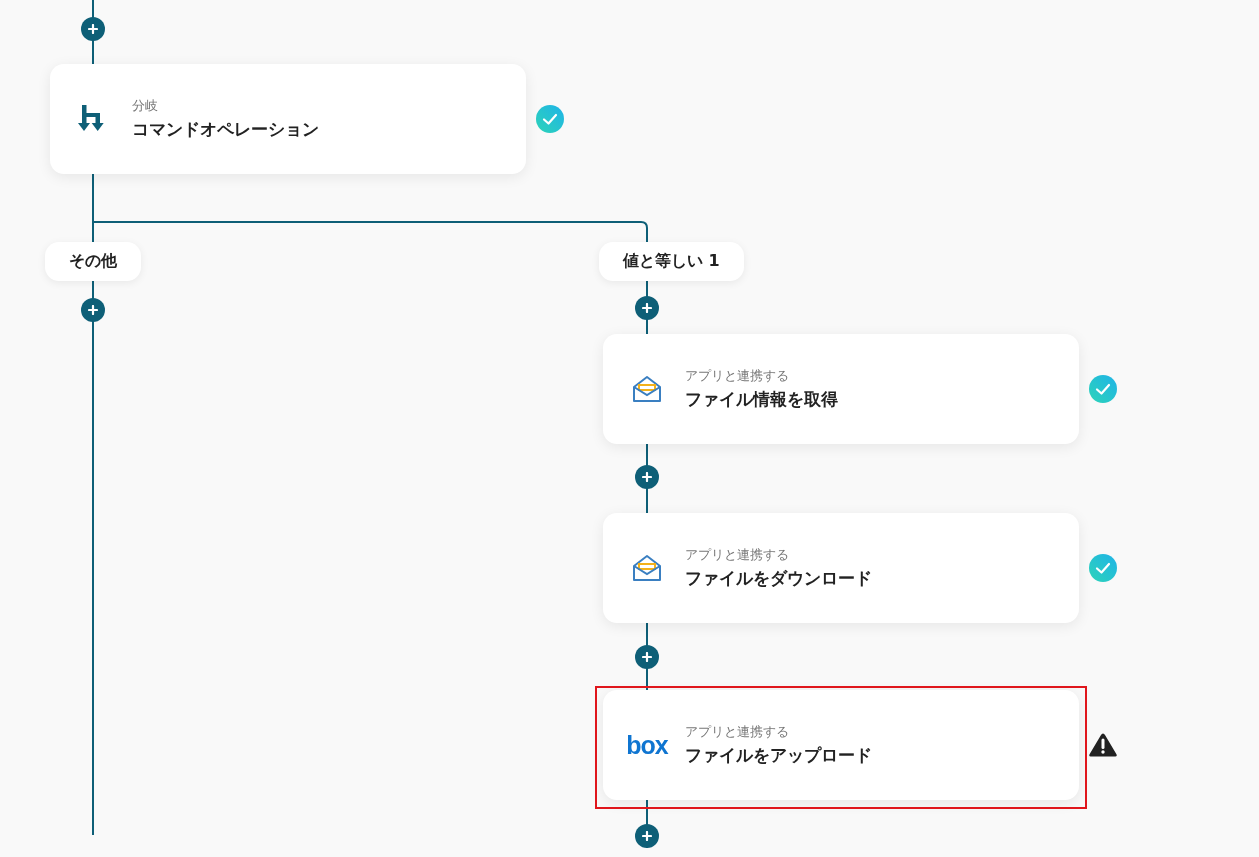 This screenshot has height=857, width=1259. What do you see at coordinates (225, 129) in the screenshot?
I see `step-title: コマンドオペレーション` at bounding box center [225, 129].